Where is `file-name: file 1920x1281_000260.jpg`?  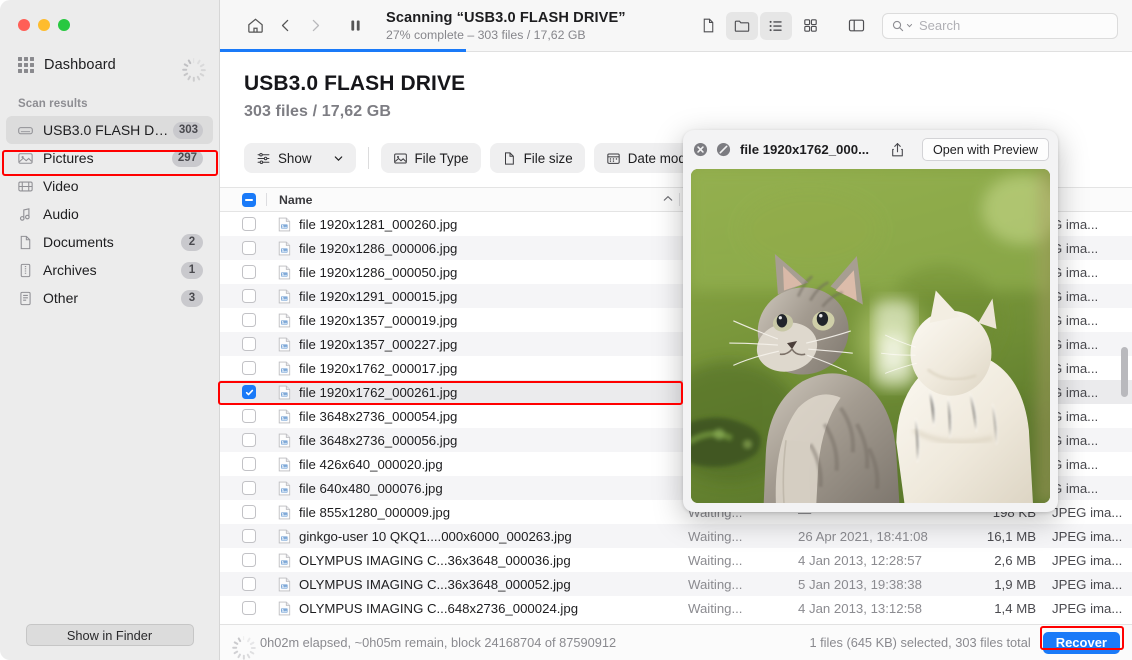 file-name: file 1920x1281_000260.jpg is located at coordinates (378, 224).